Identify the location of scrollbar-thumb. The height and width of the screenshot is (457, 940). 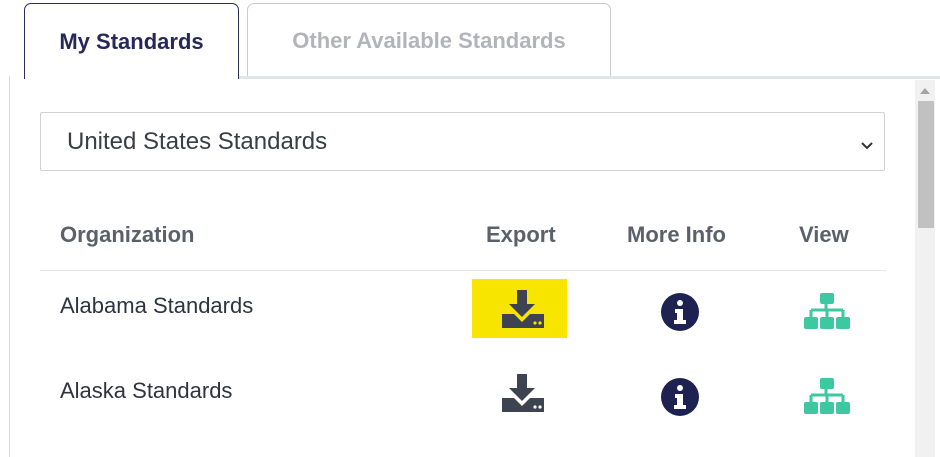
(926, 164).